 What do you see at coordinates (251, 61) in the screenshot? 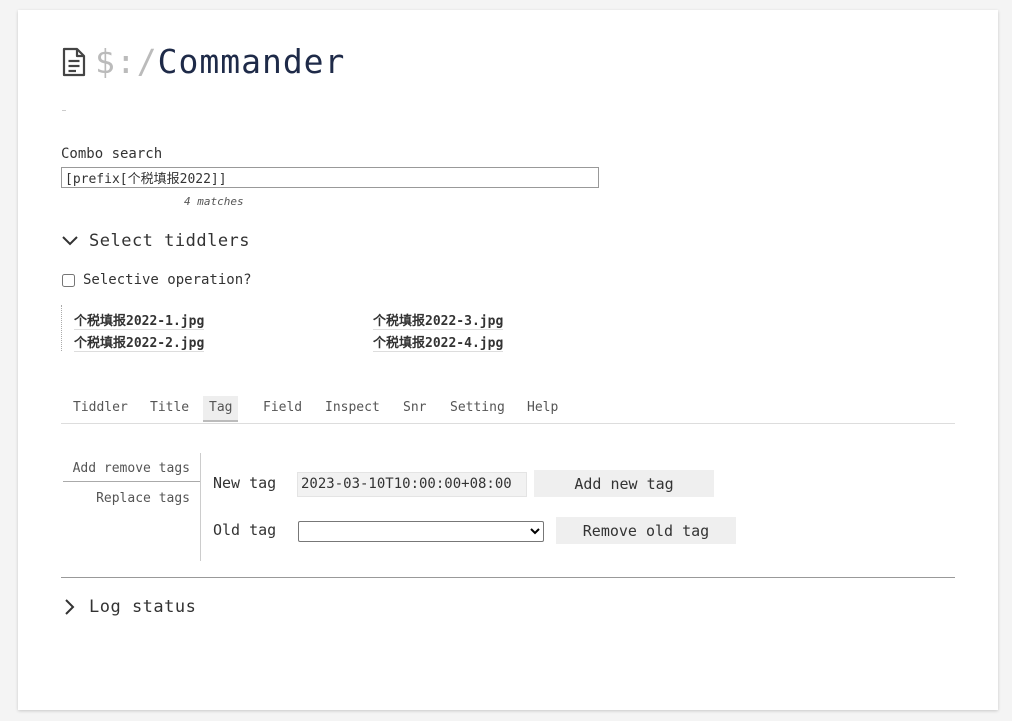
I see `title-main: Commander` at bounding box center [251, 61].